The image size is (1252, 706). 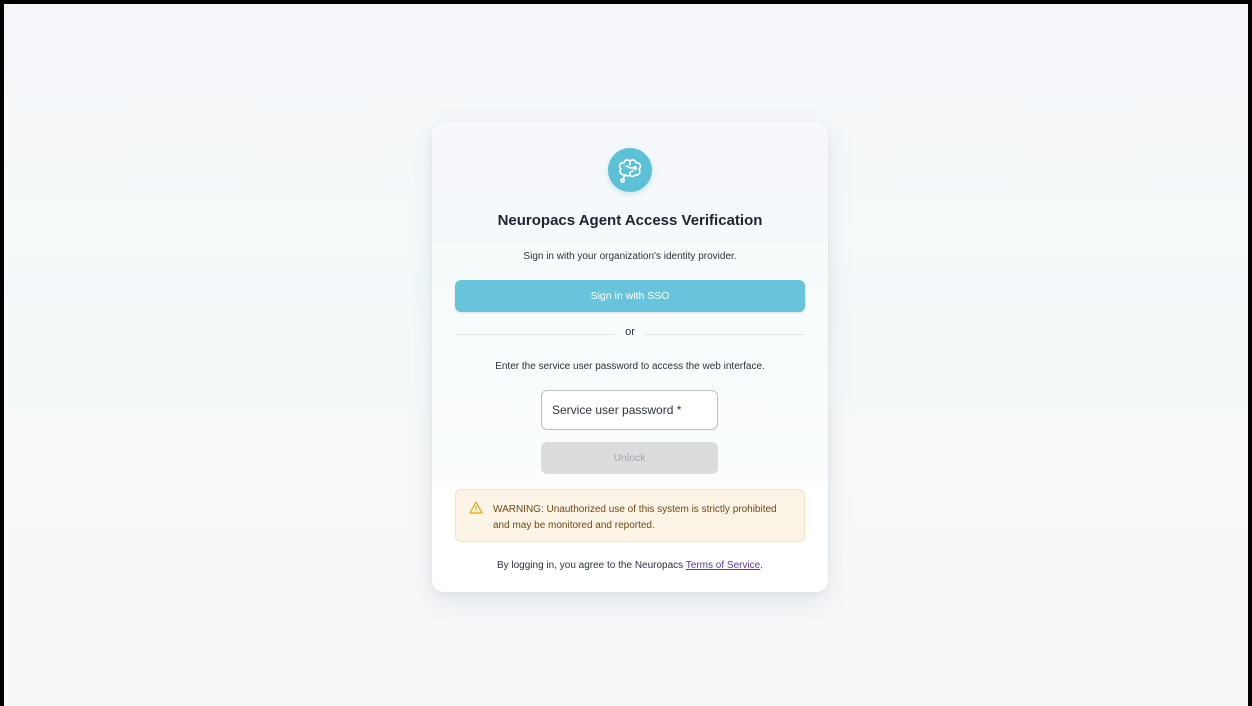 I want to click on terms-suffix: ., so click(x=762, y=565).